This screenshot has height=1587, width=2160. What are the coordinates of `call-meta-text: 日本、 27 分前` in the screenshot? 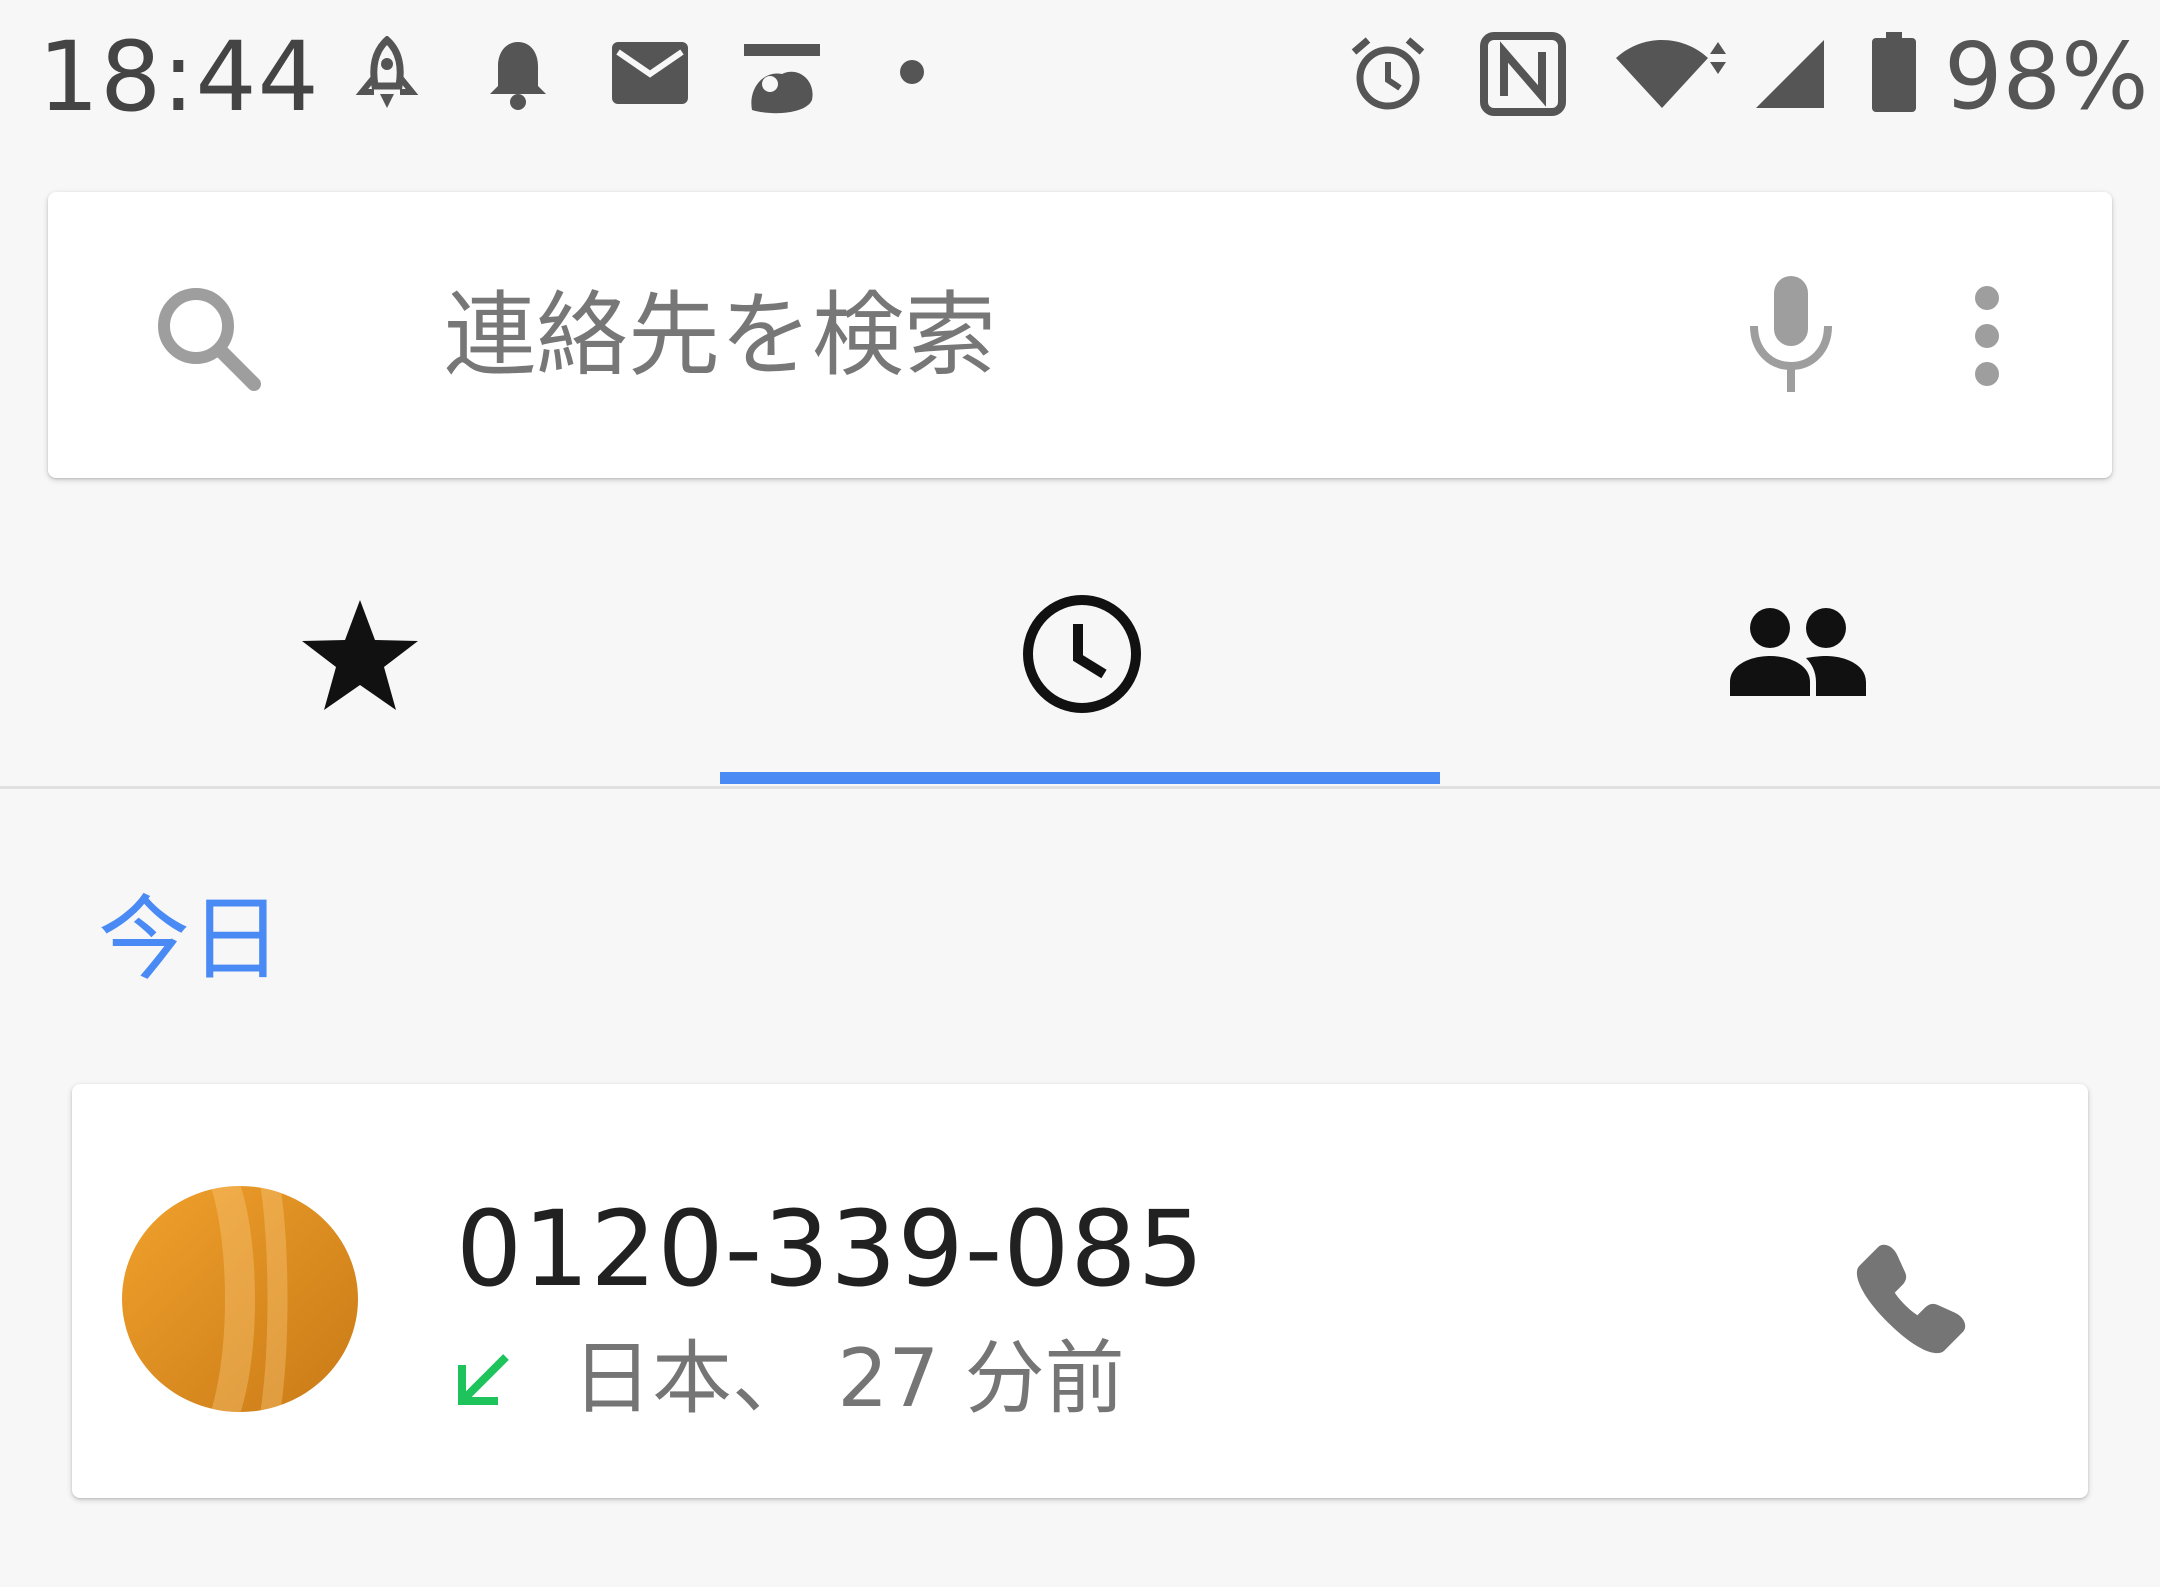 It's located at (848, 1378).